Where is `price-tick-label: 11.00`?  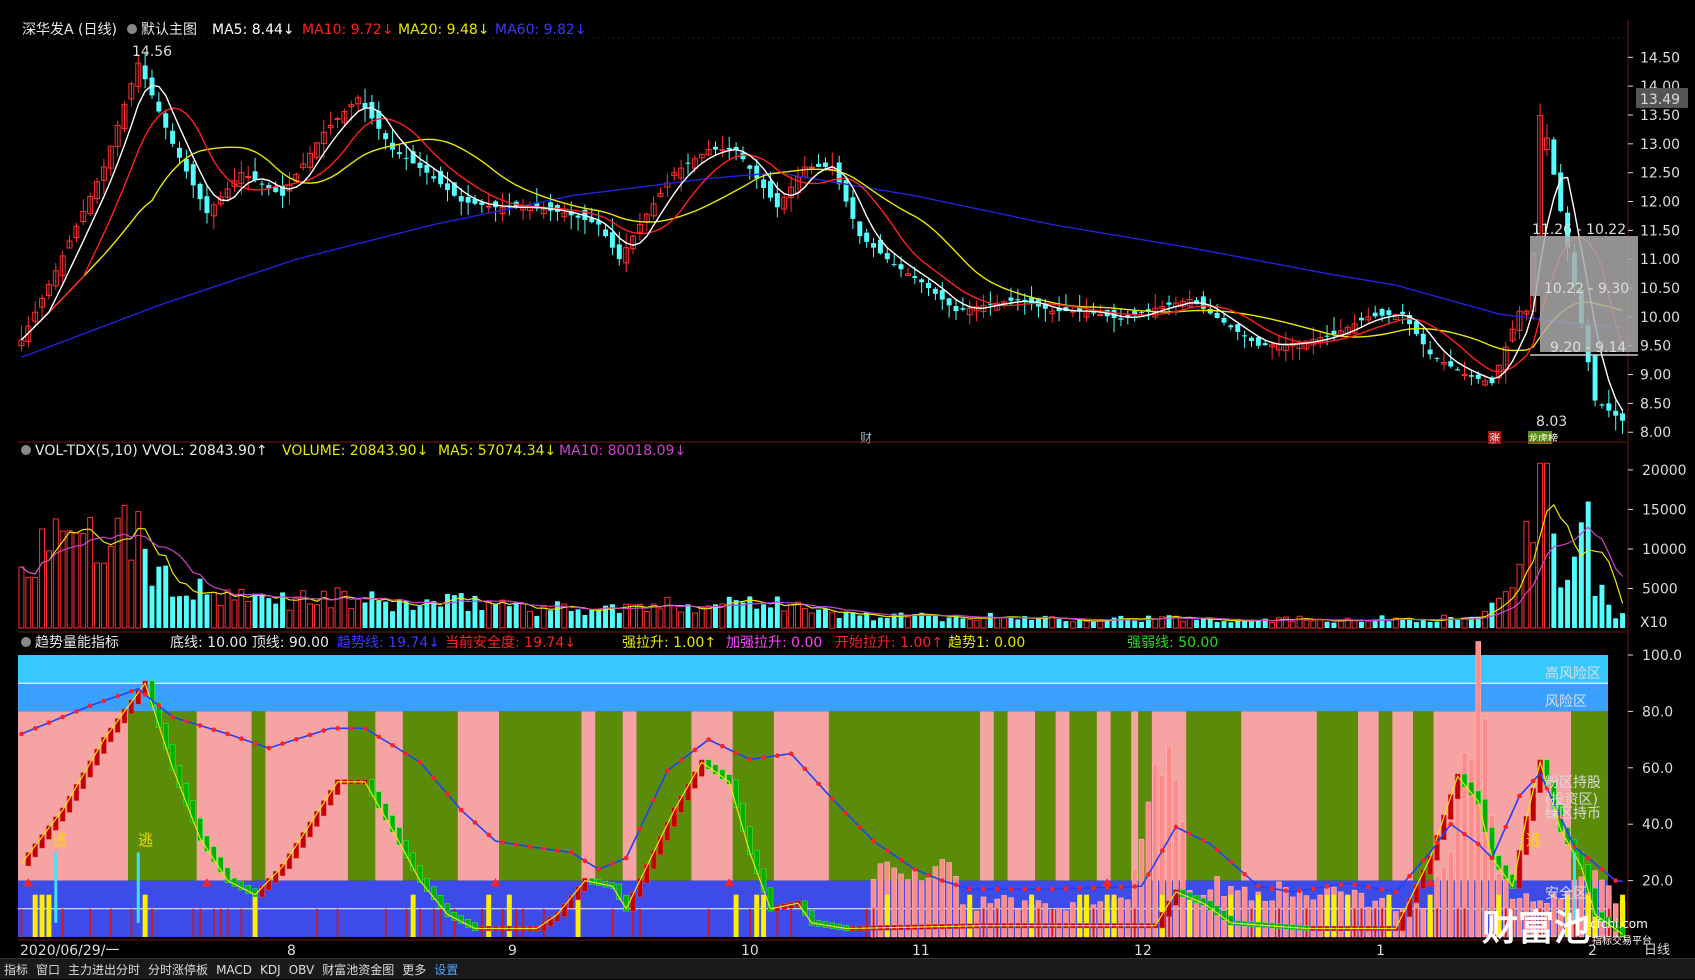 price-tick-label: 11.00 is located at coordinates (1660, 260).